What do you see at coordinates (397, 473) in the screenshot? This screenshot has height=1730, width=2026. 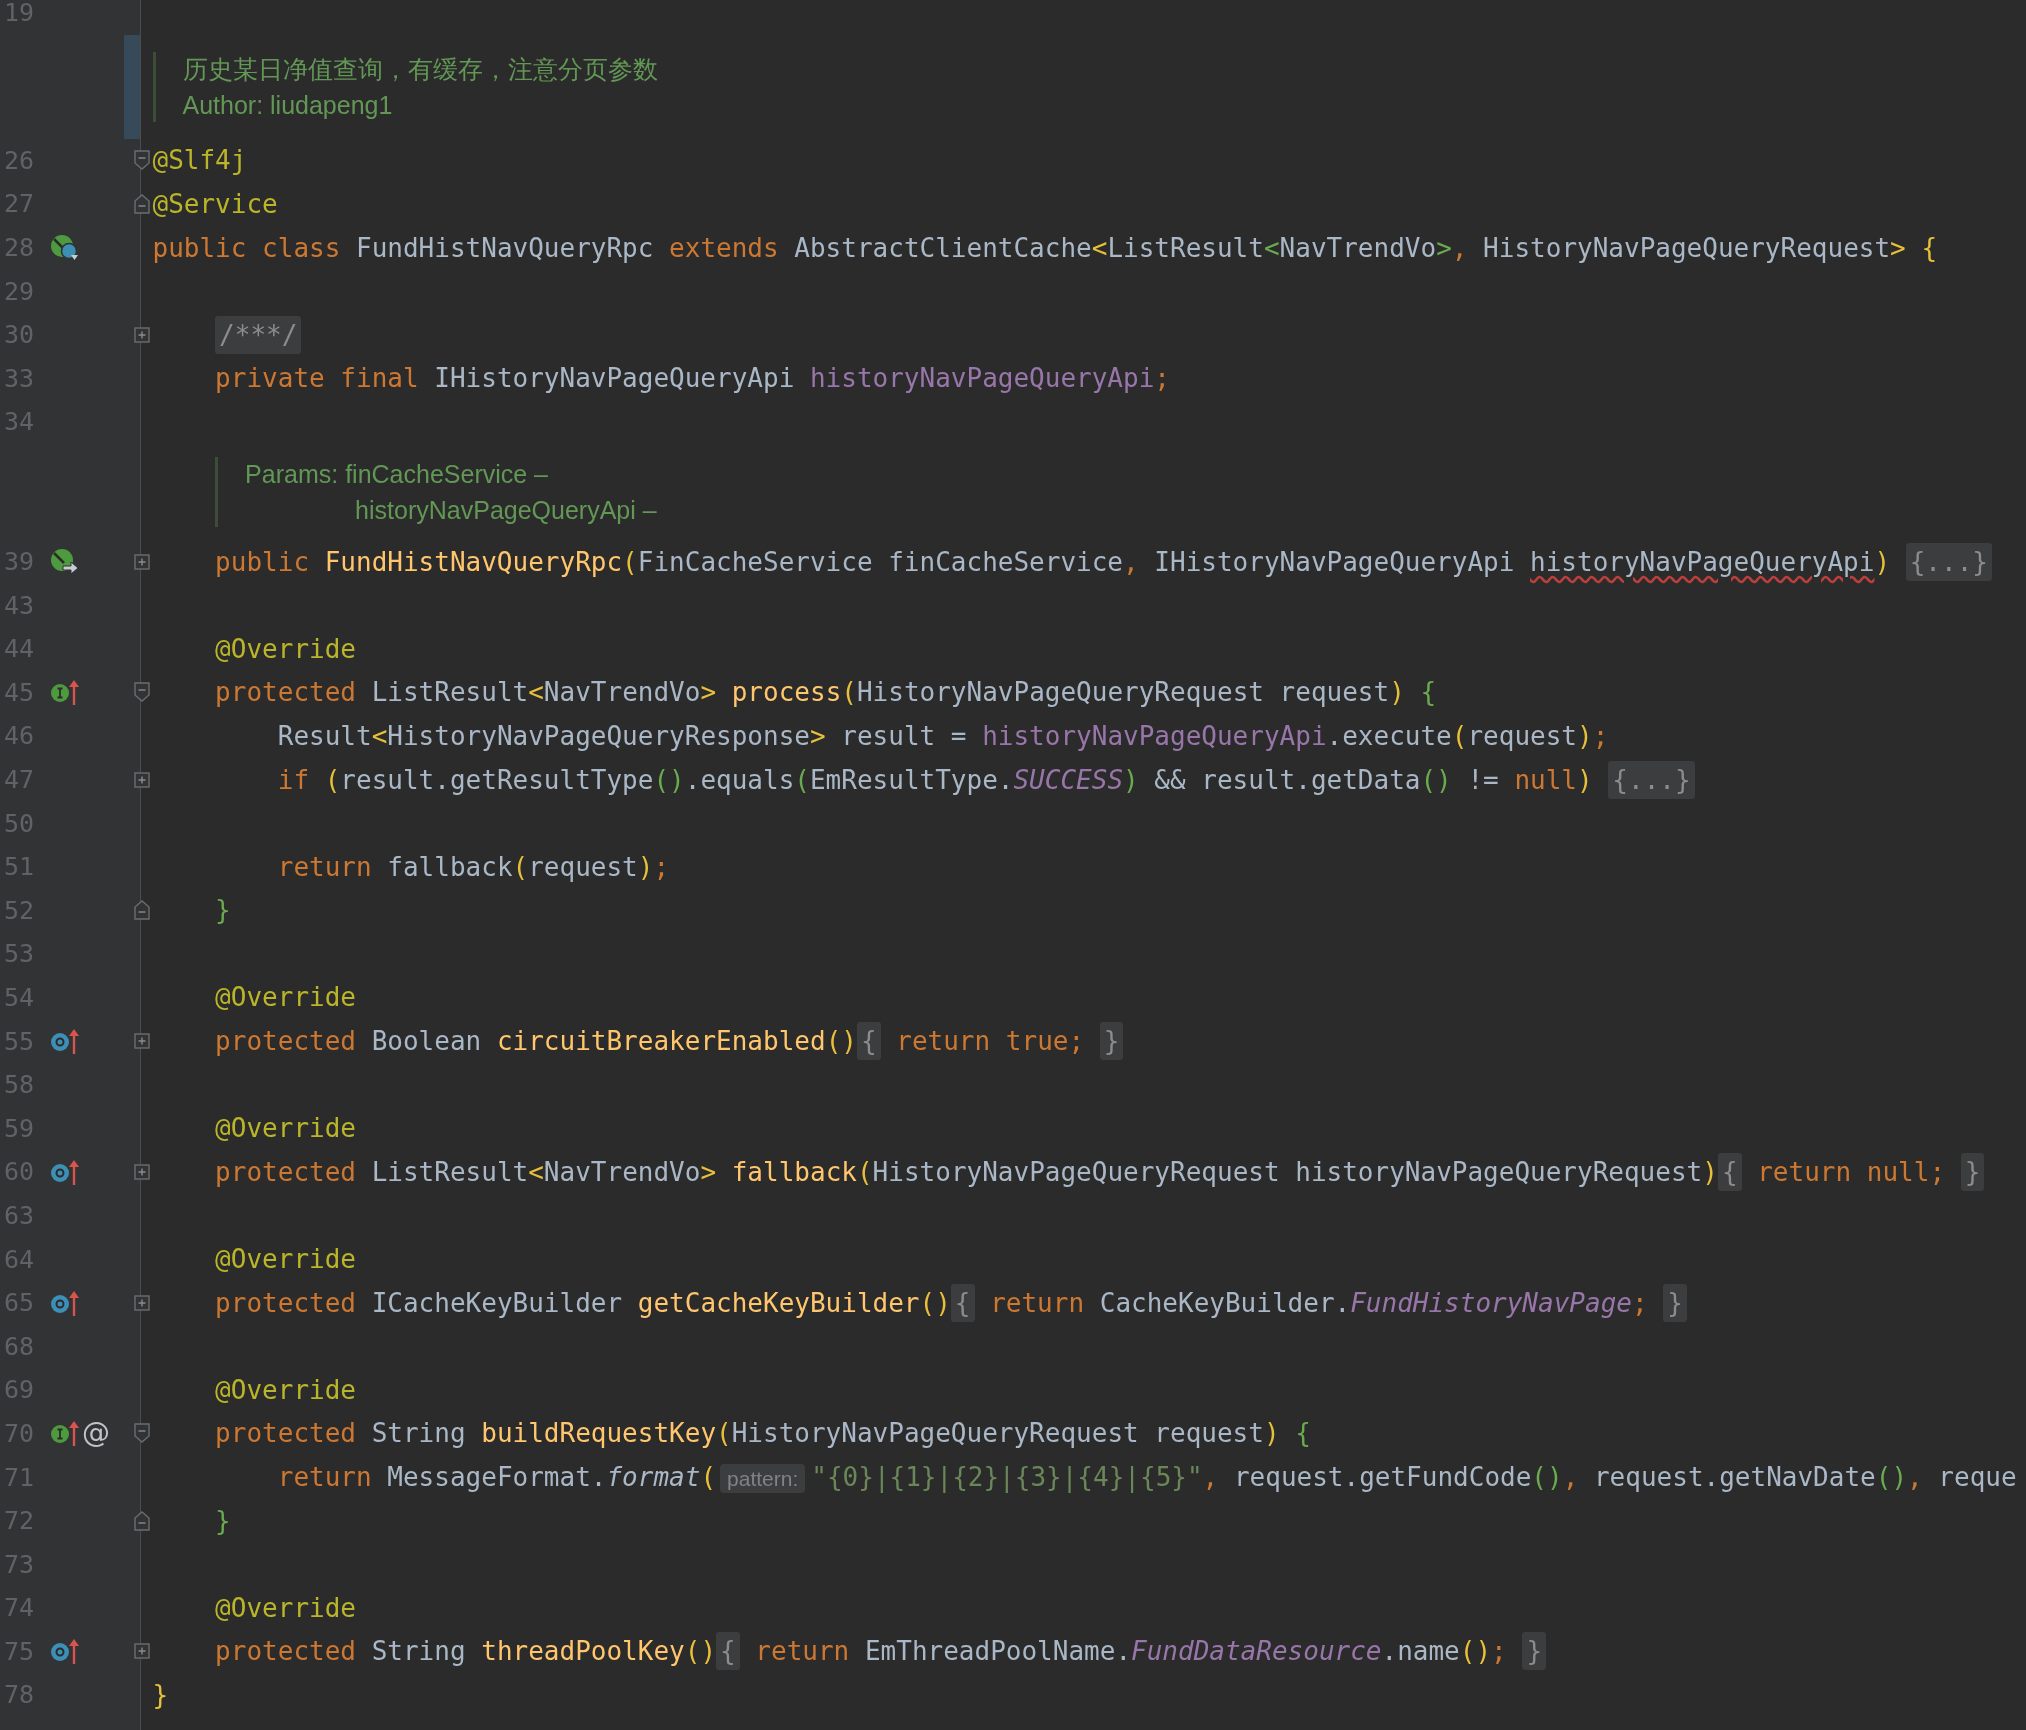 I see `doc-comment-line: Params: finCacheService –` at bounding box center [397, 473].